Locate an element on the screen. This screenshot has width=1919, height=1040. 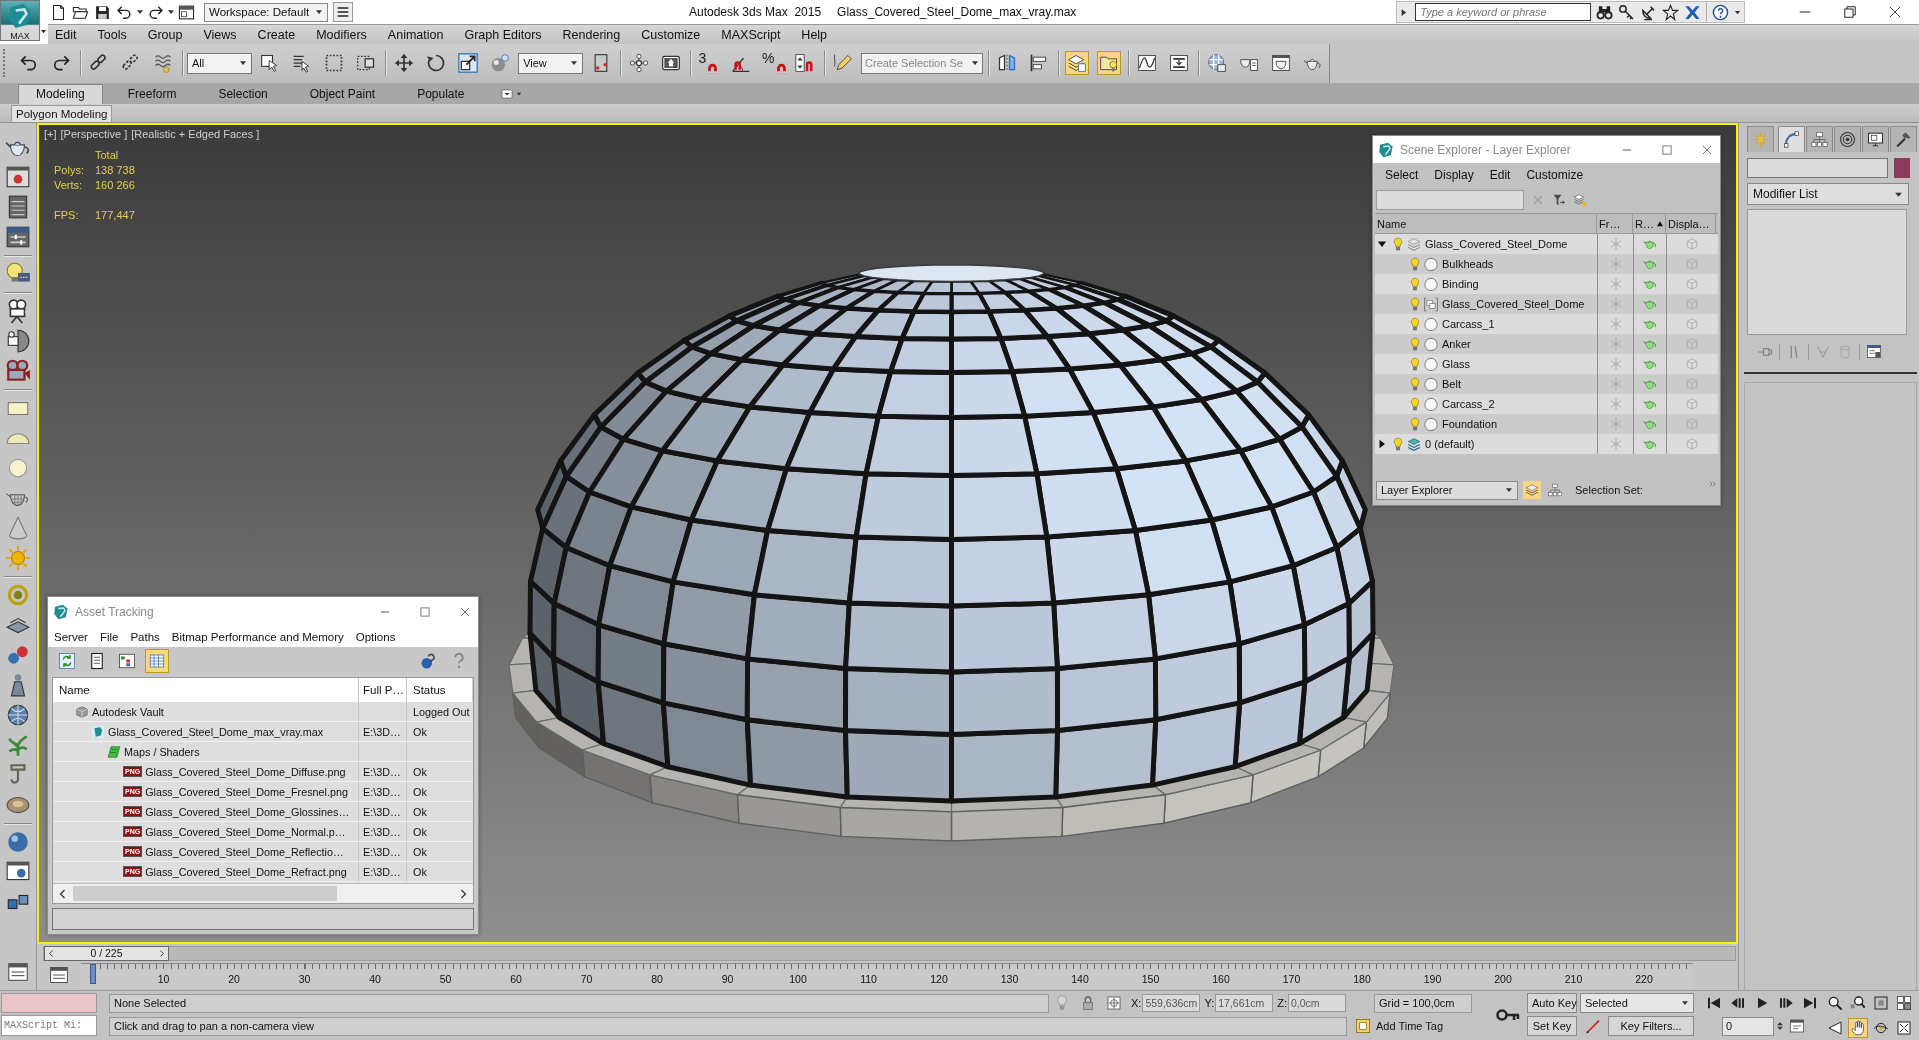
coordinate-field: 17,661cm is located at coordinates (1244, 1003).